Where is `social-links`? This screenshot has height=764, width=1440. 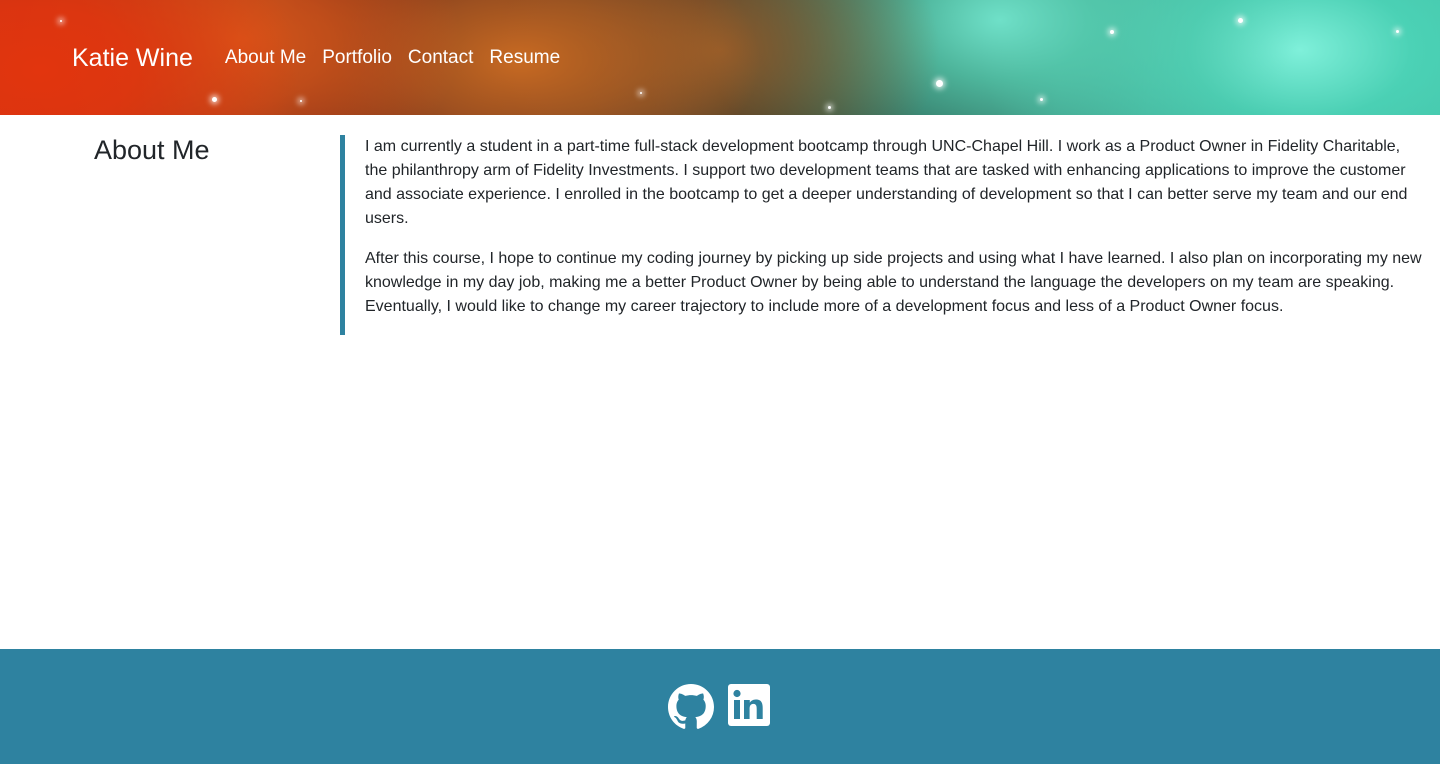 social-links is located at coordinates (721, 707).